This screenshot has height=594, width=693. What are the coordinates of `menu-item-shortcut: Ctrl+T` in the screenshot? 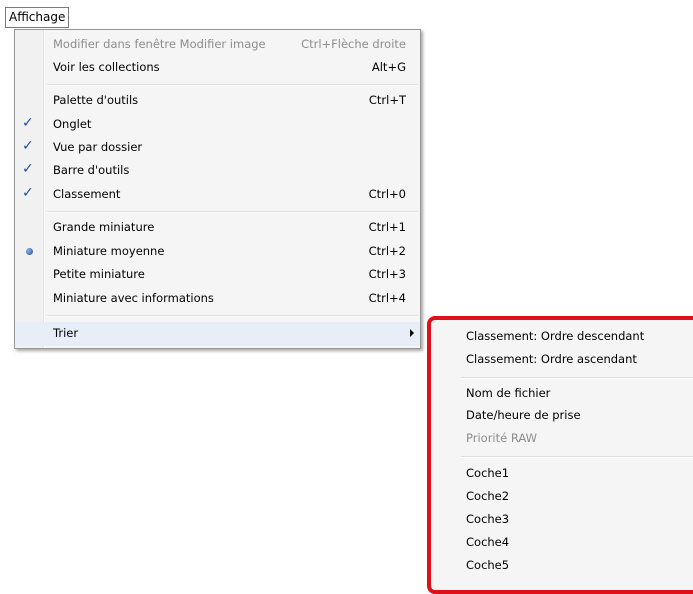 It's located at (387, 100).